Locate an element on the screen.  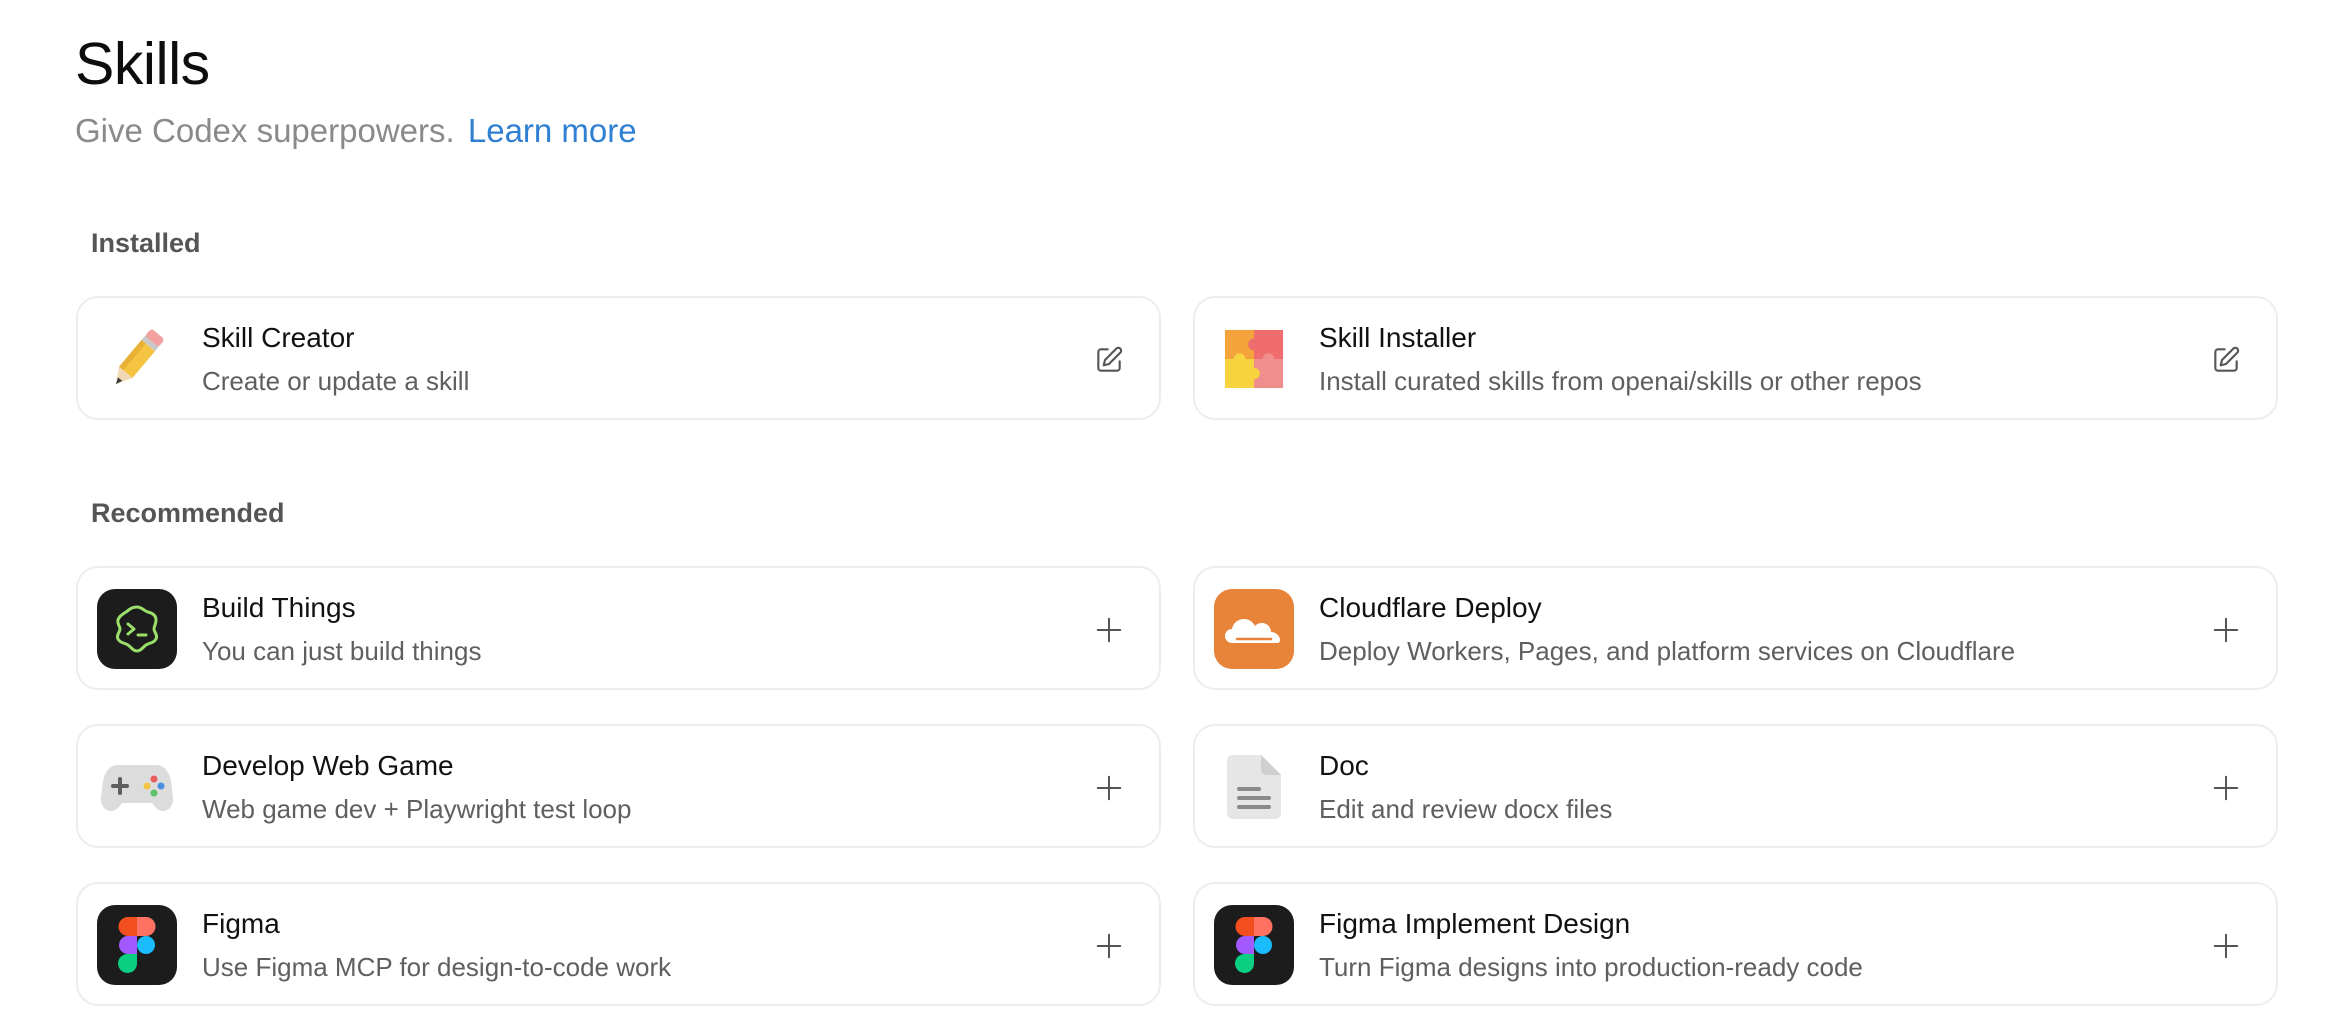
gamepad-icon is located at coordinates (137, 787).